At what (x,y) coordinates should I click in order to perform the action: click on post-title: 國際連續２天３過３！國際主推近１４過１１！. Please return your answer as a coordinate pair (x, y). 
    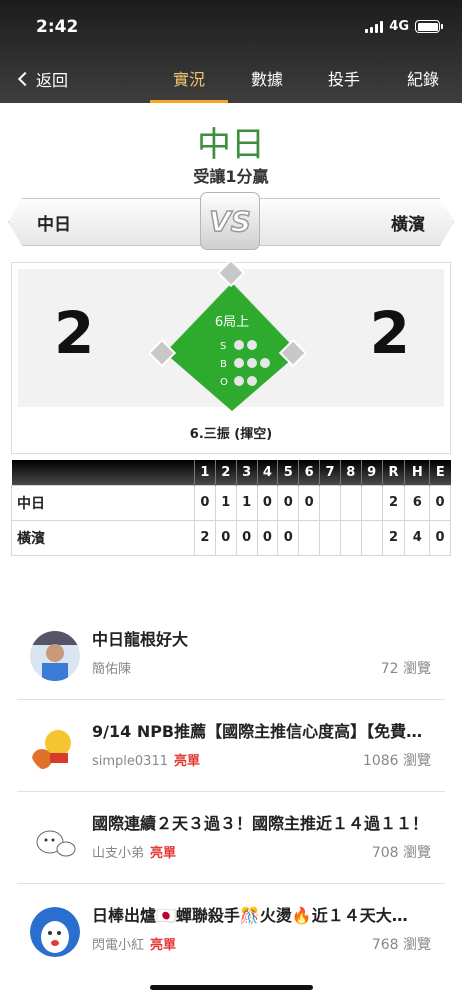
    Looking at the image, I should click on (260, 823).